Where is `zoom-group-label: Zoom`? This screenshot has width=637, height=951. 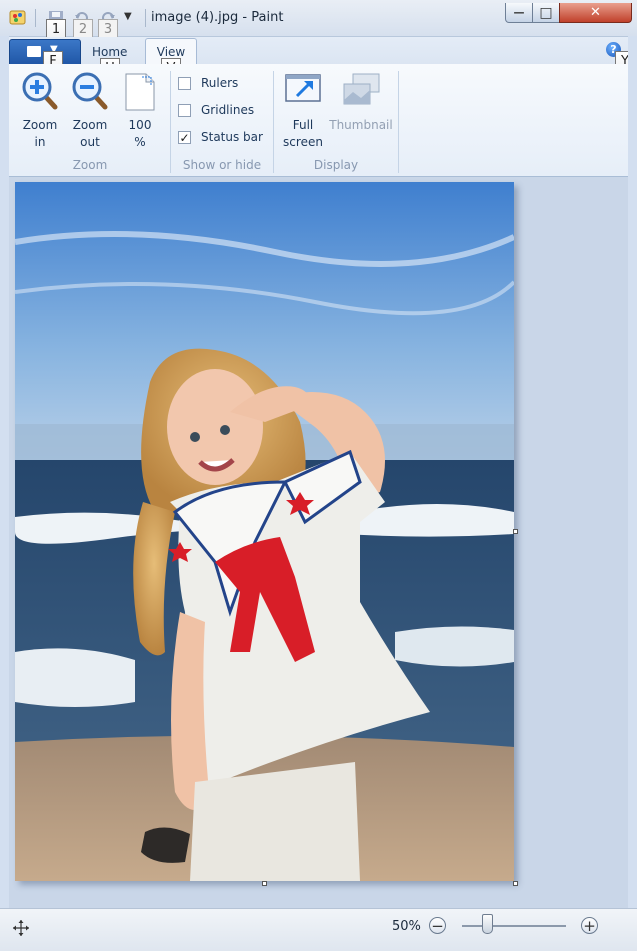
zoom-group-label: Zoom is located at coordinates (90, 165).